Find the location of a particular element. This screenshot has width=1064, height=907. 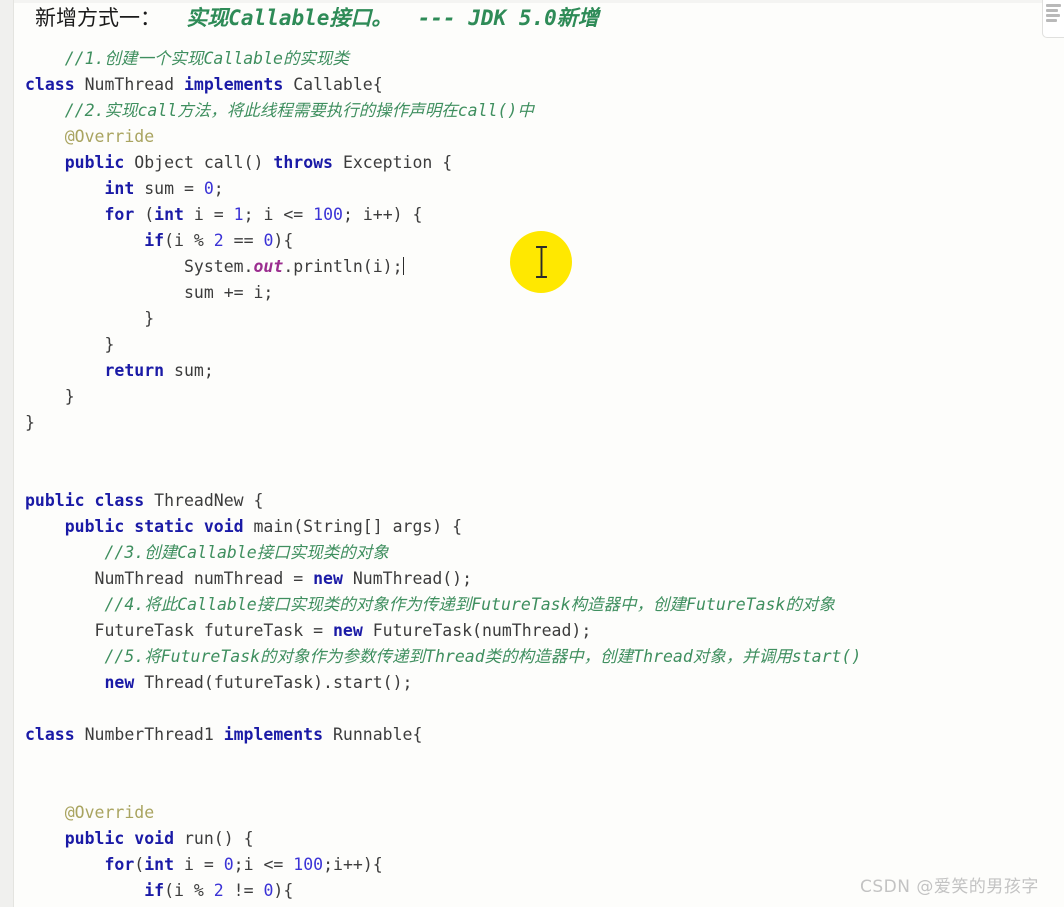

punctuation: ; i <= is located at coordinates (278, 214).